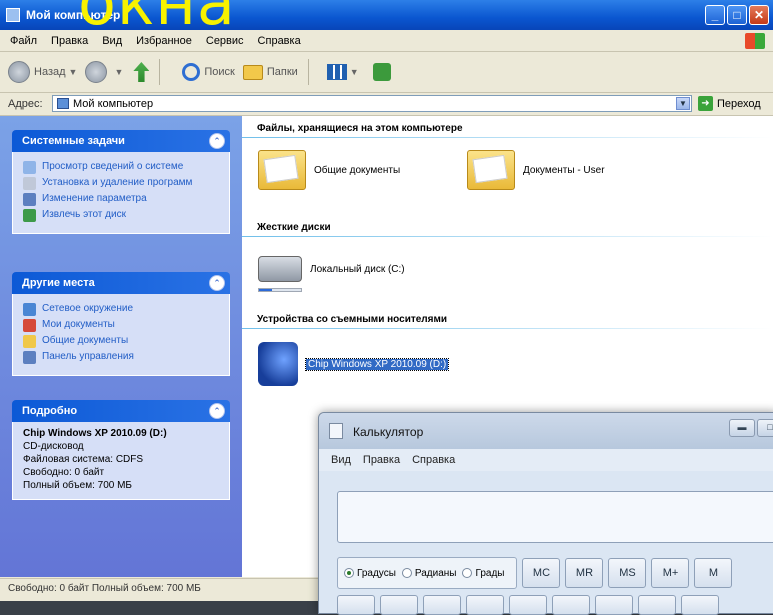 This screenshot has height=615, width=773. Describe the element at coordinates (406, 573) in the screenshot. I see `radio-icon` at that location.